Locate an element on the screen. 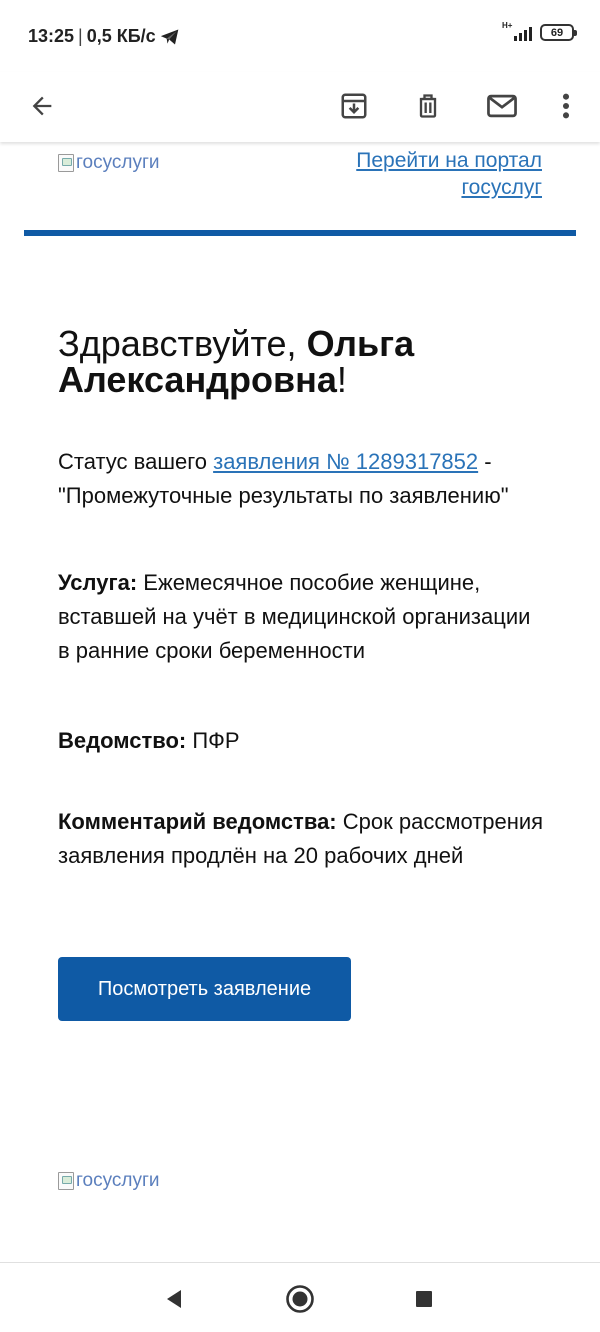 This screenshot has width=600, height=1332. nav-back-button is located at coordinates (174, 1299).